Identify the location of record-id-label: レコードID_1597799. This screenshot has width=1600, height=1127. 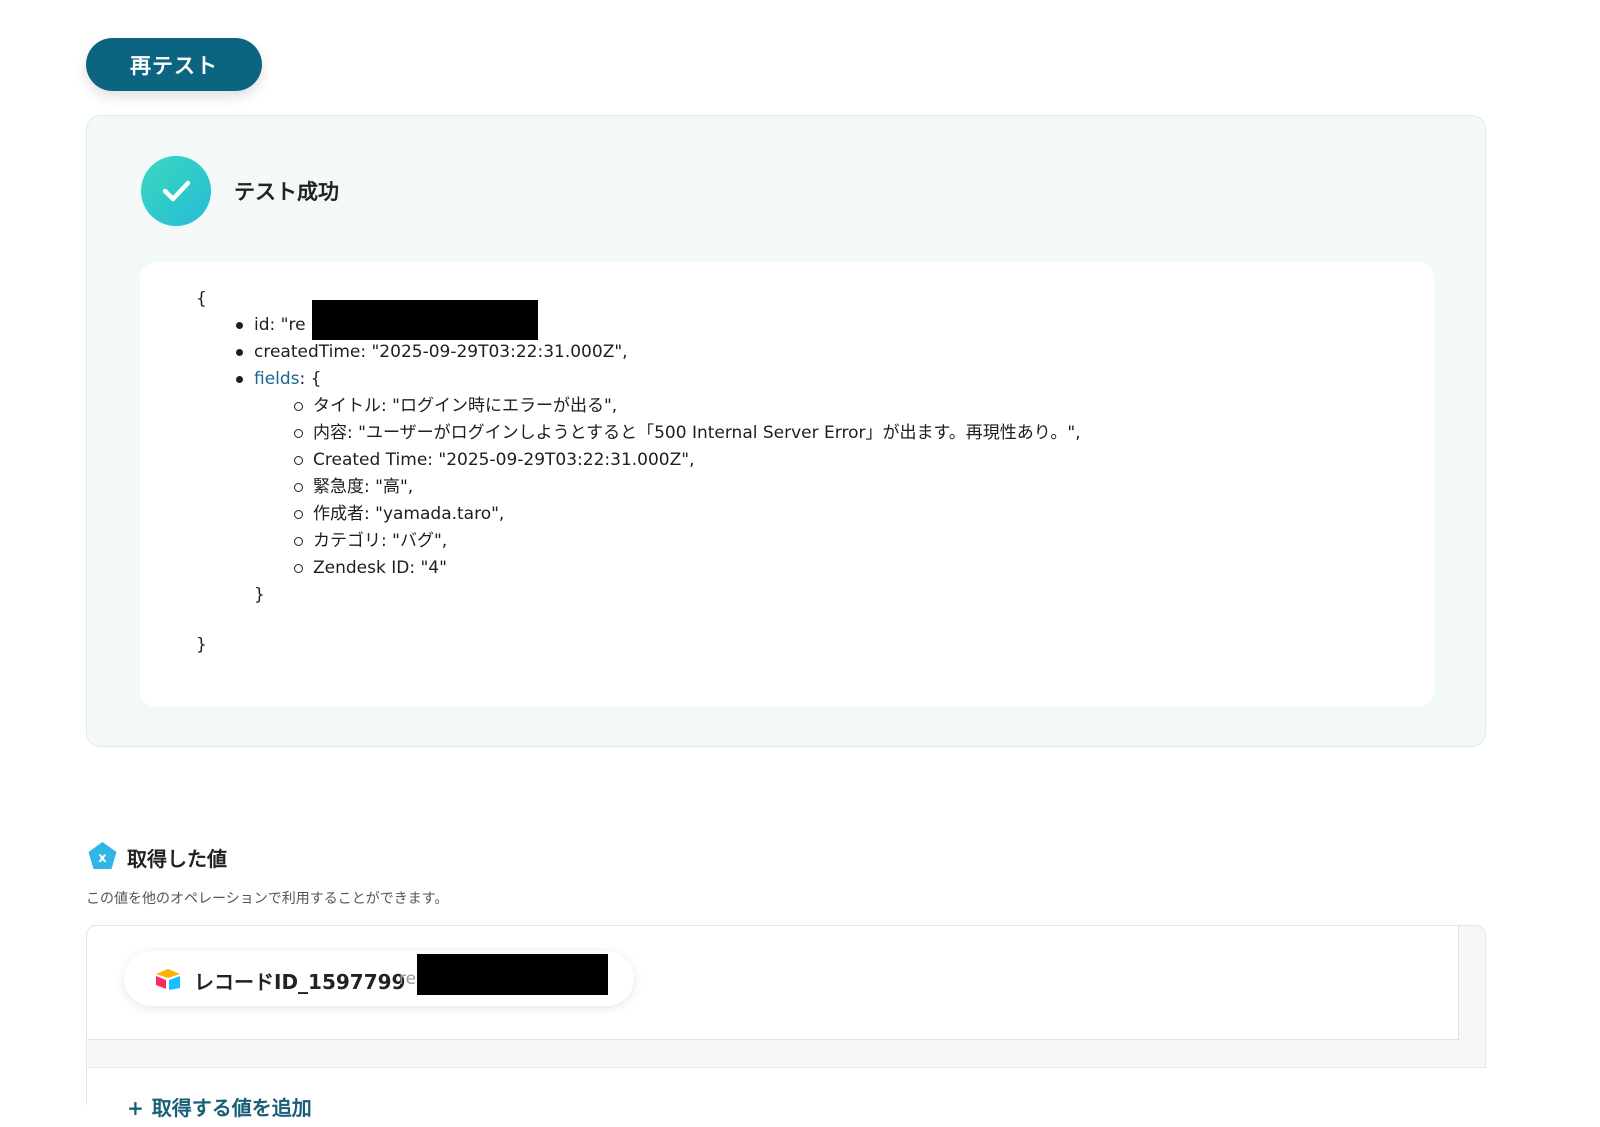
(300, 982).